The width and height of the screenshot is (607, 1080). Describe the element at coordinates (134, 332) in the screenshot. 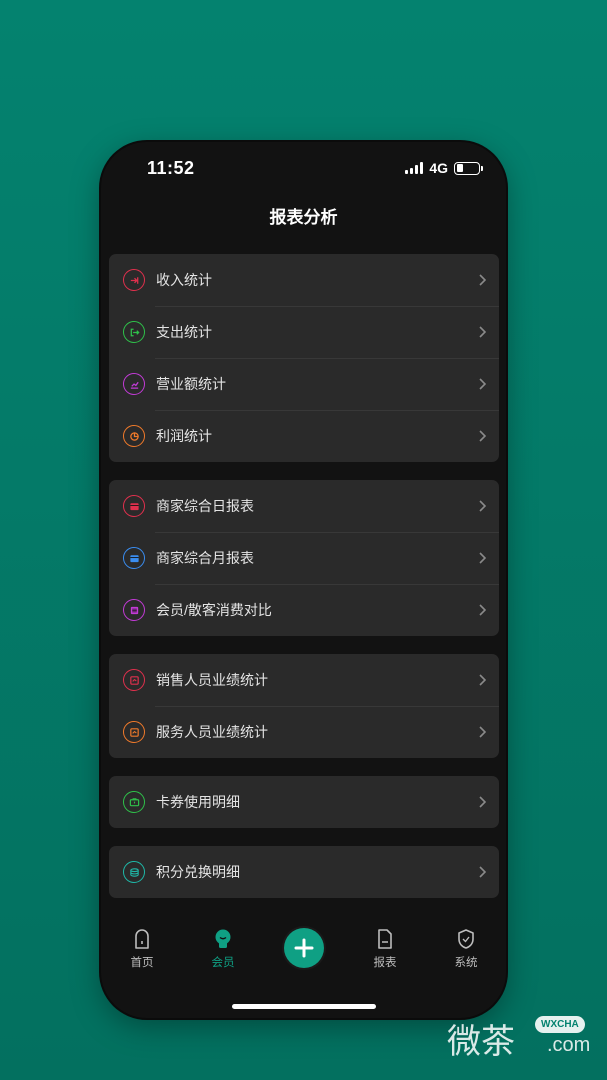

I see `expense-icon` at that location.